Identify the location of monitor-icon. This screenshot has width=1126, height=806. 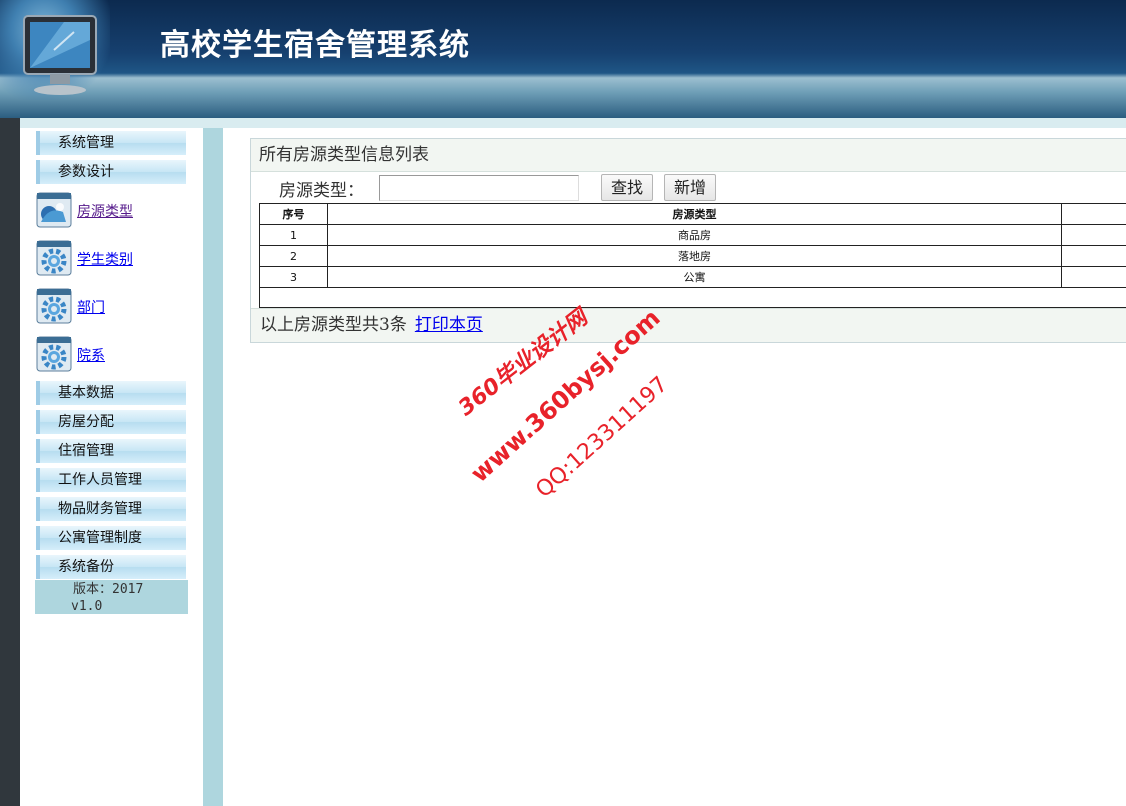
(60, 55).